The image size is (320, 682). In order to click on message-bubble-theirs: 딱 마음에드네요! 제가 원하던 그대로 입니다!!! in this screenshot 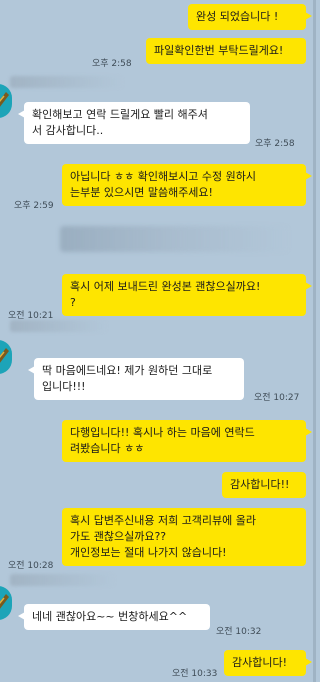, I will do `click(136, 379)`.